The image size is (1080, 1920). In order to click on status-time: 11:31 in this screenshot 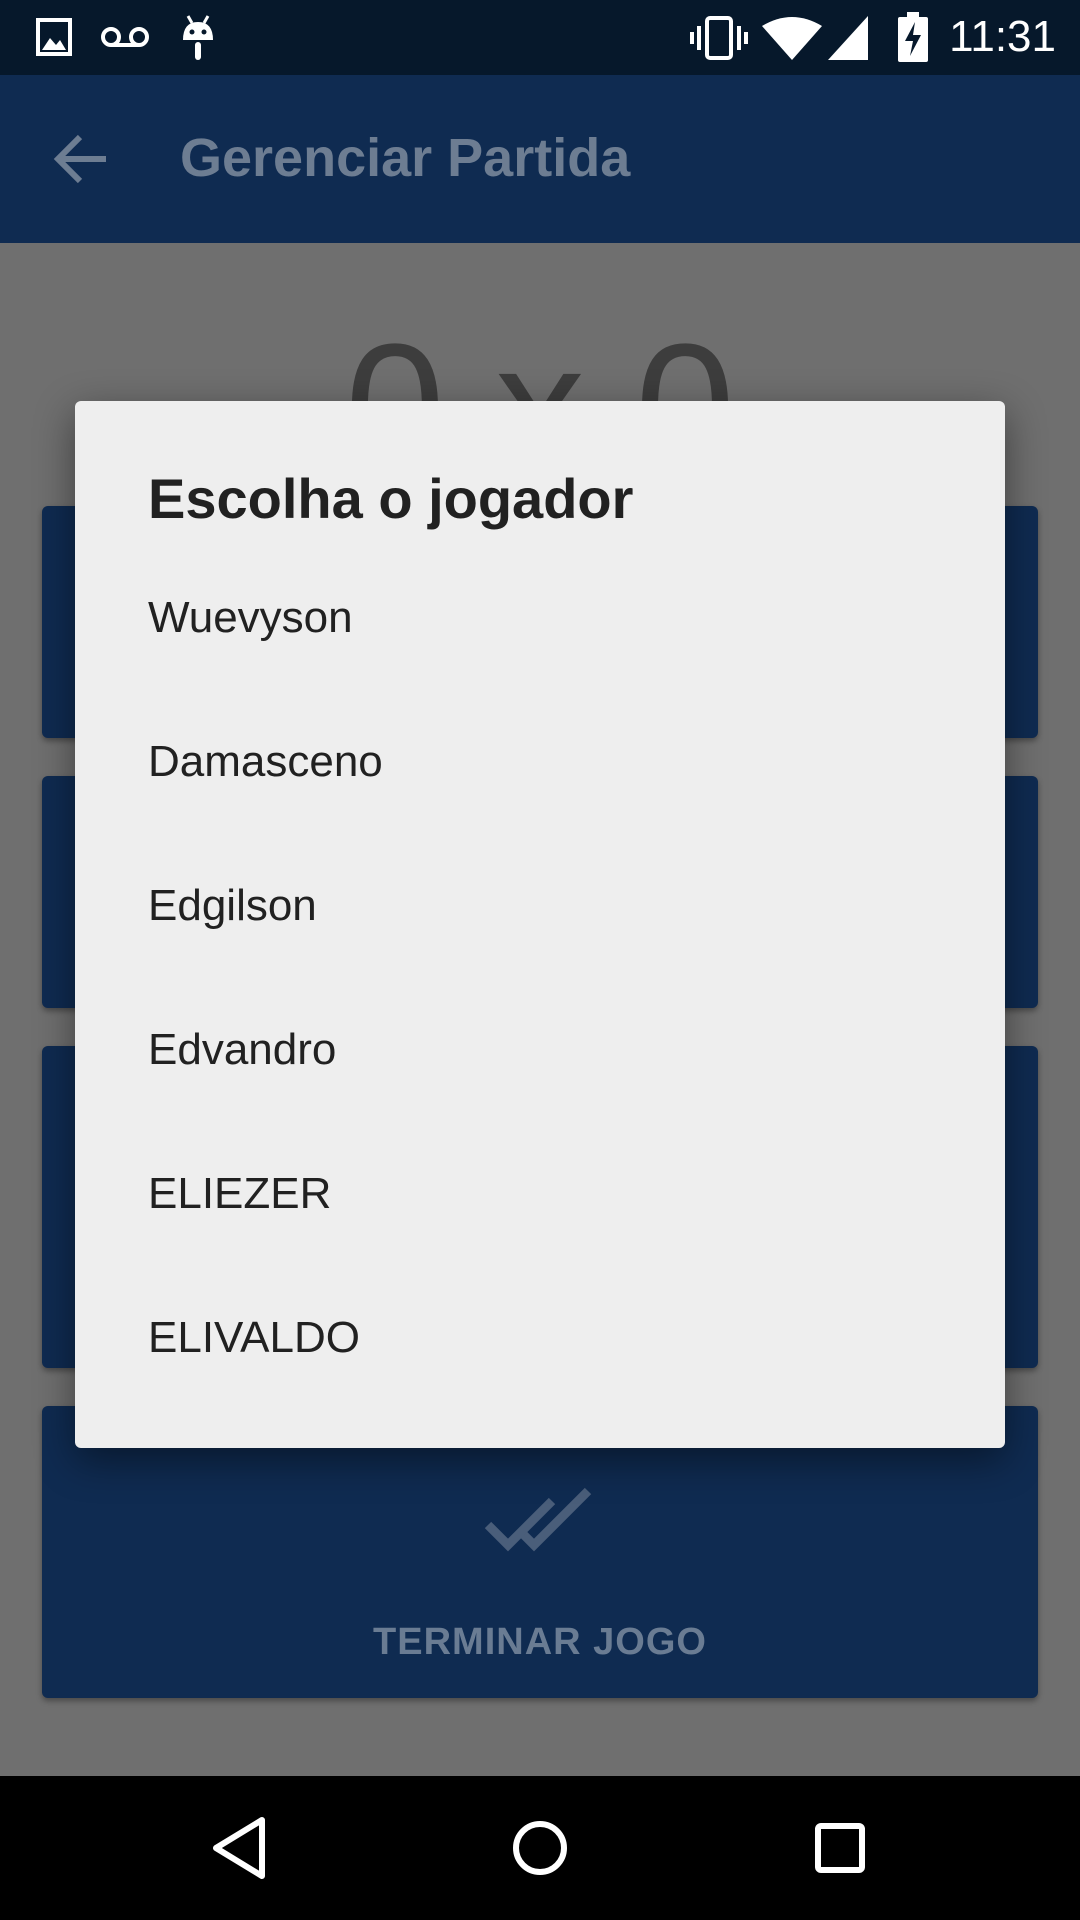, I will do `click(1002, 36)`.